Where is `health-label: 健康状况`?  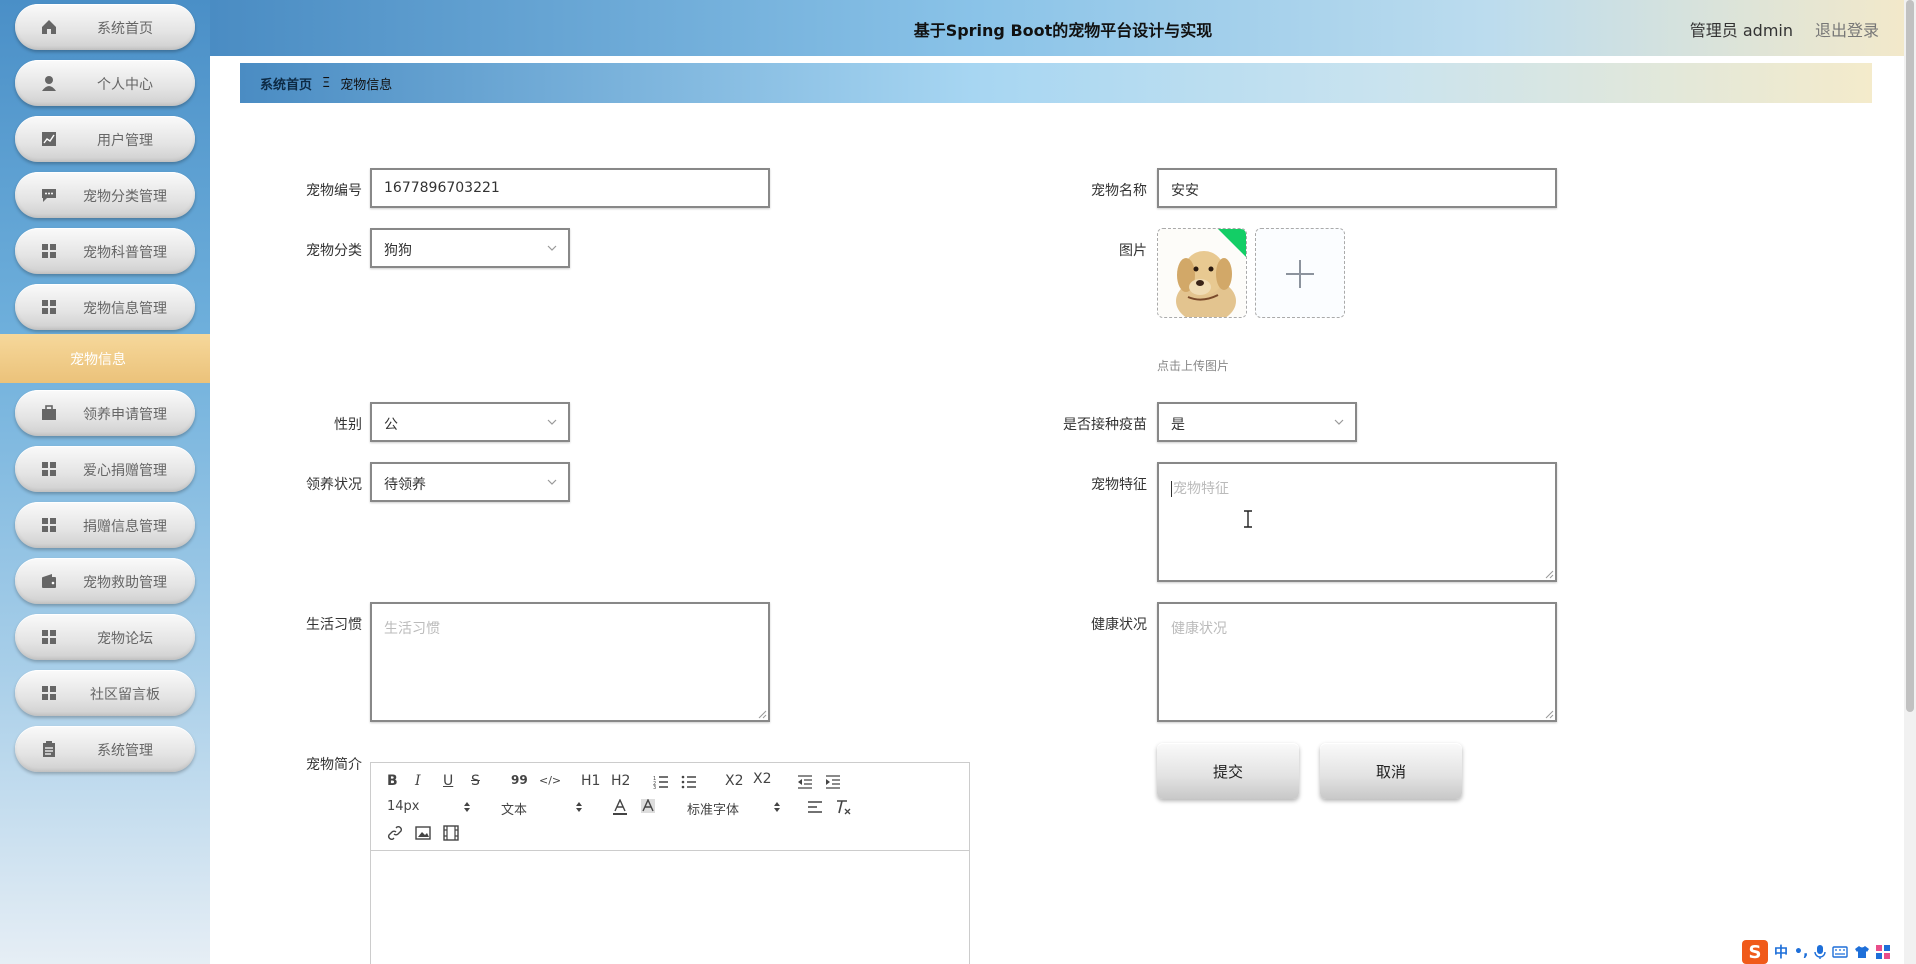
health-label: 健康状况 is located at coordinates (1119, 625).